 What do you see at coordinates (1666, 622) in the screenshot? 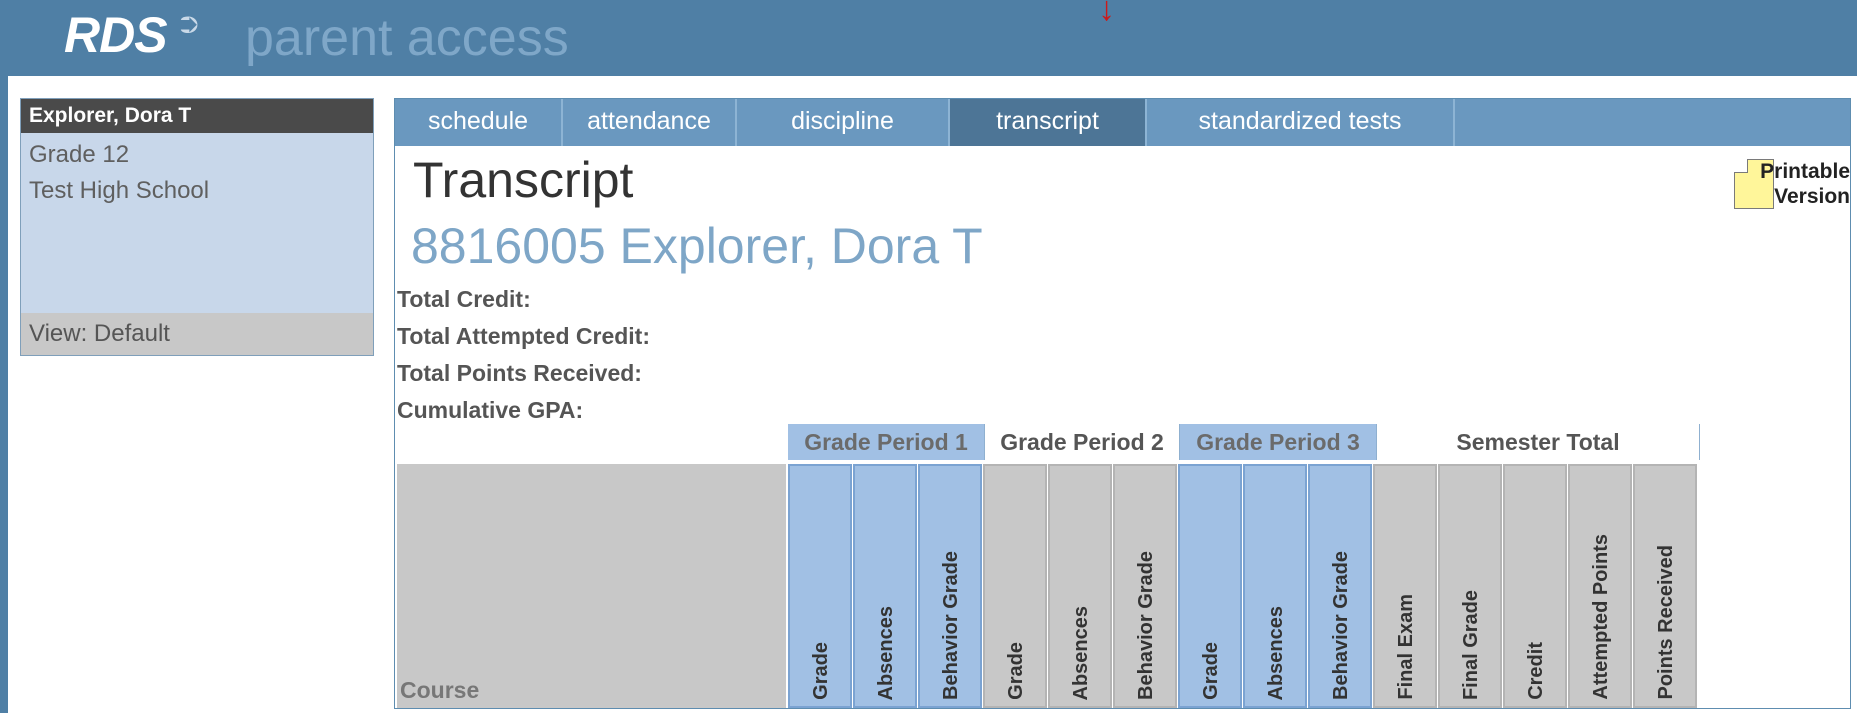
I see `column-label: Points Received` at bounding box center [1666, 622].